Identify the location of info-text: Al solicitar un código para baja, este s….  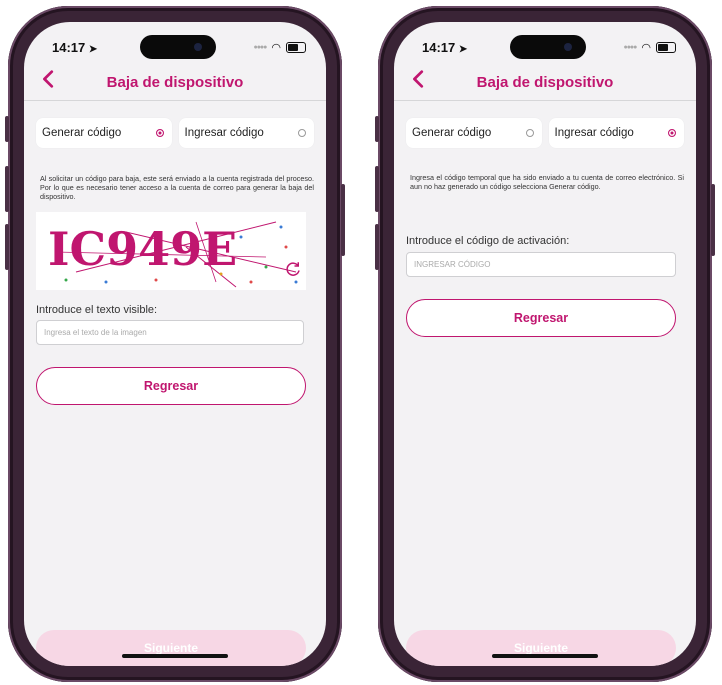
(177, 187).